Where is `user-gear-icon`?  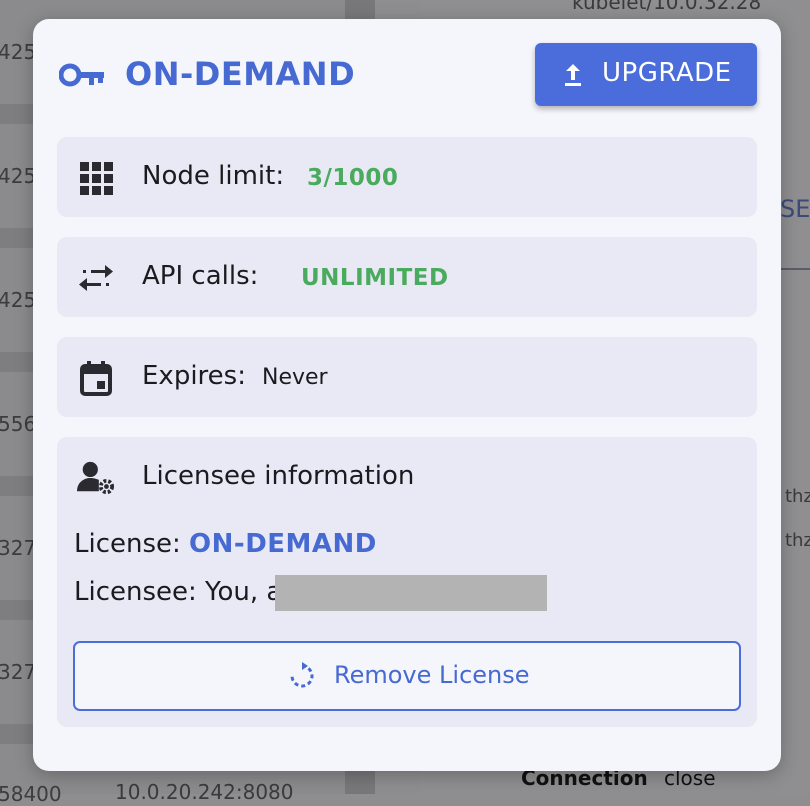 user-gear-icon is located at coordinates (96, 478).